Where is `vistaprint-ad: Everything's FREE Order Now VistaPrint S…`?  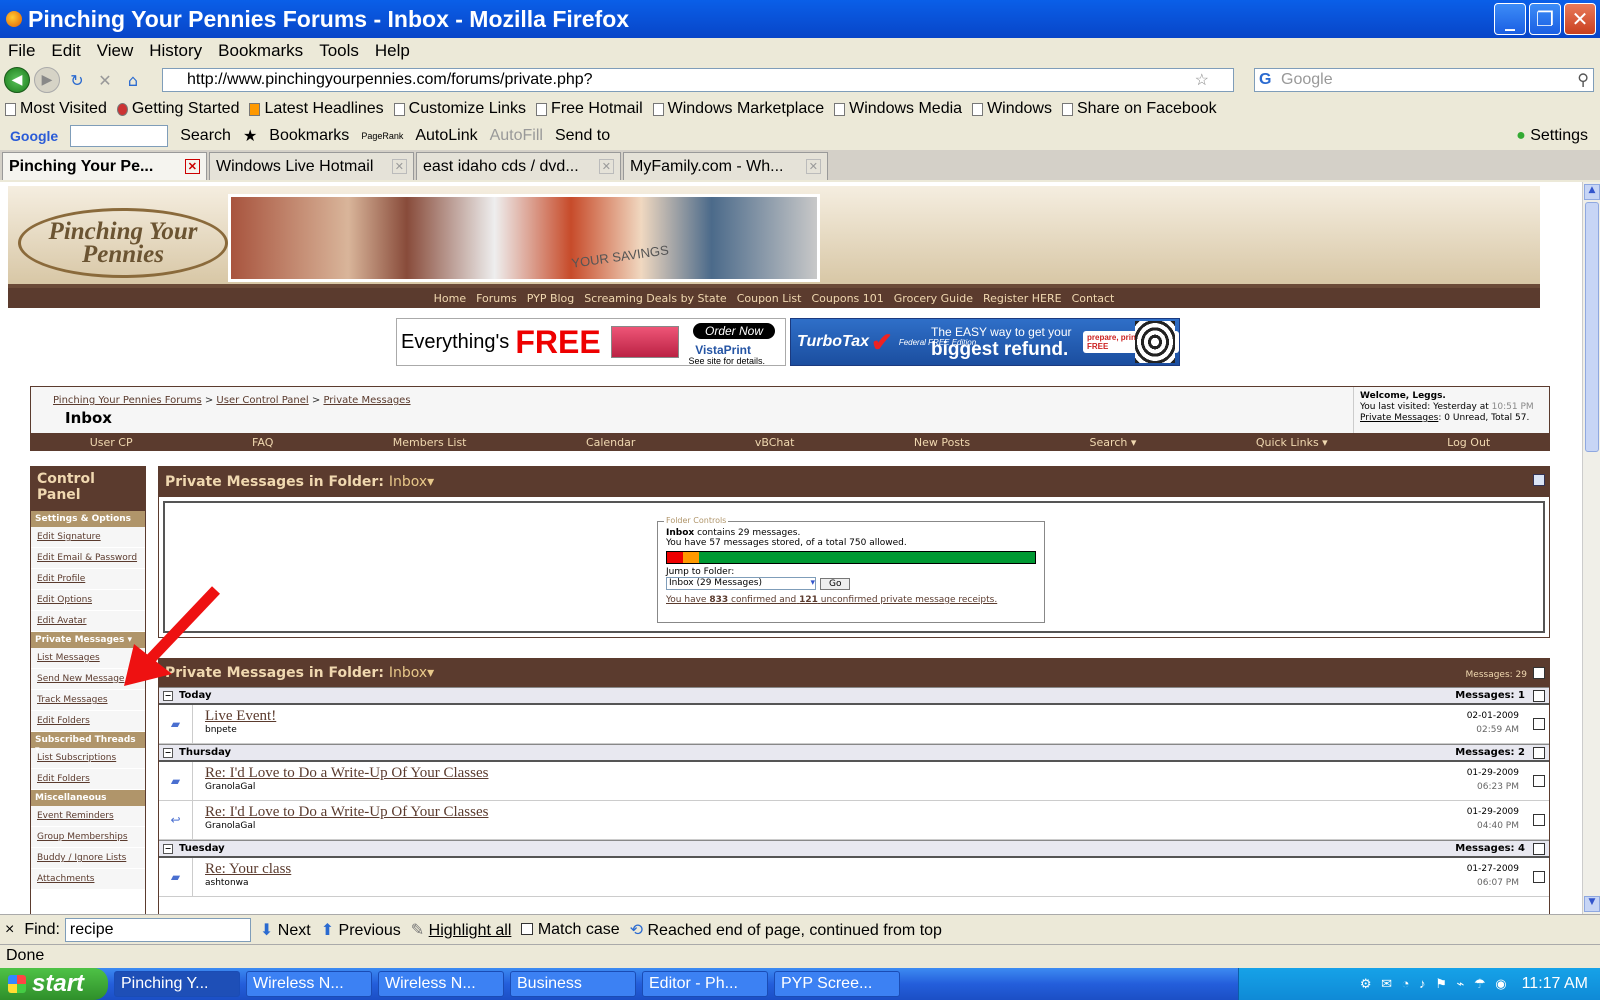
vistaprint-ad: Everything's FREE Order Now VistaPrint S… is located at coordinates (591, 342).